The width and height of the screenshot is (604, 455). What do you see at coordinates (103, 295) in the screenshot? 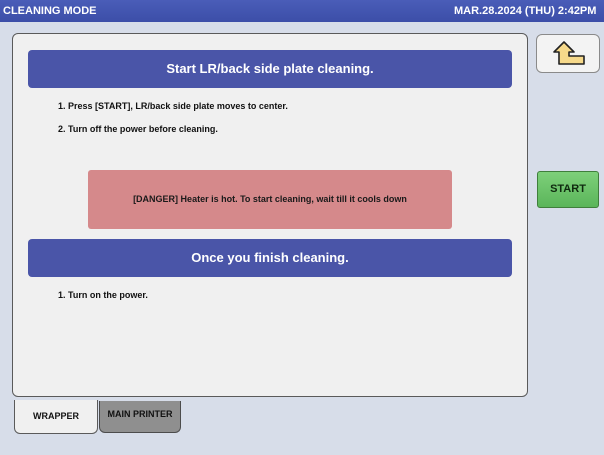
I see `instruction-step: 1. Turn on the power.` at bounding box center [103, 295].